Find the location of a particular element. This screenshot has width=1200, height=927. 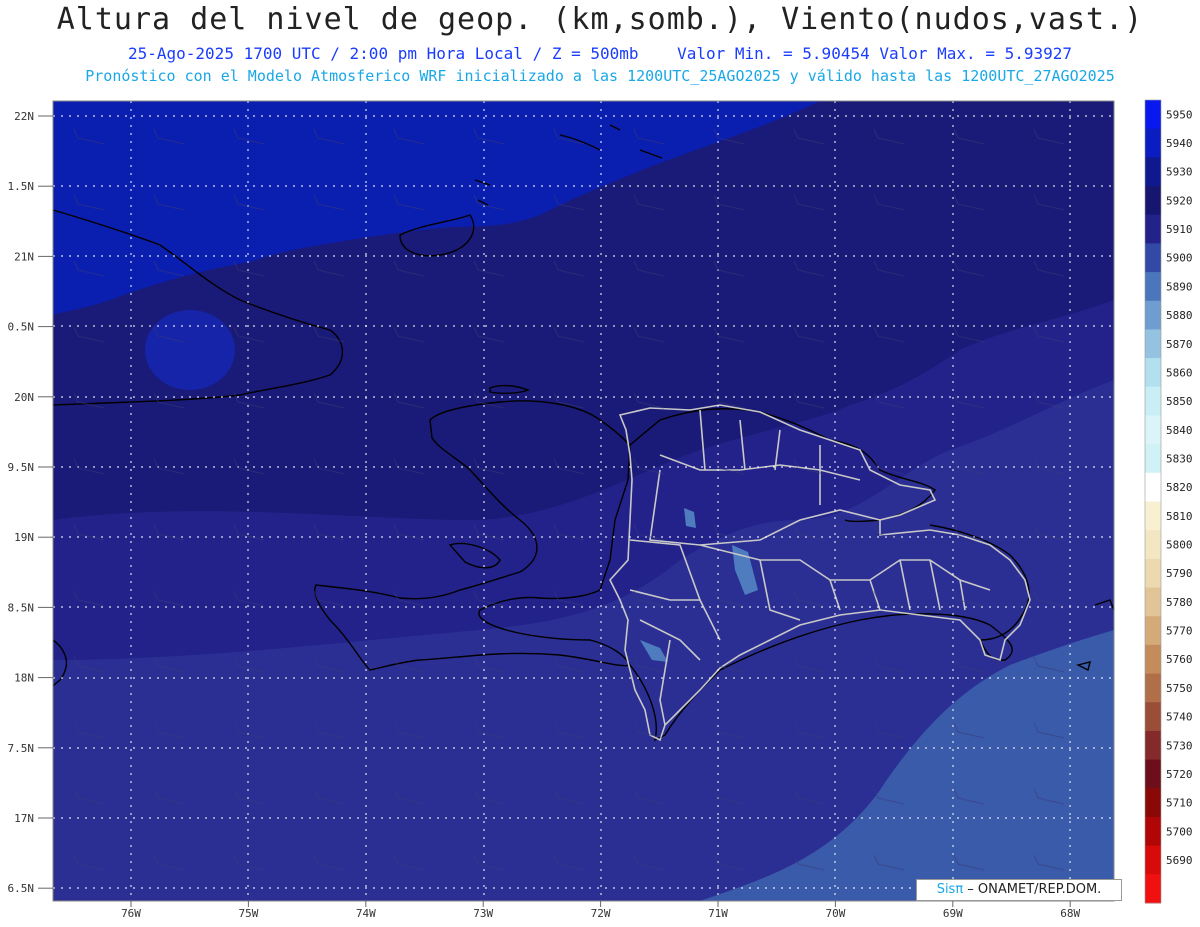

colorbar-level-label: 5710 is located at coordinates (1179, 803).